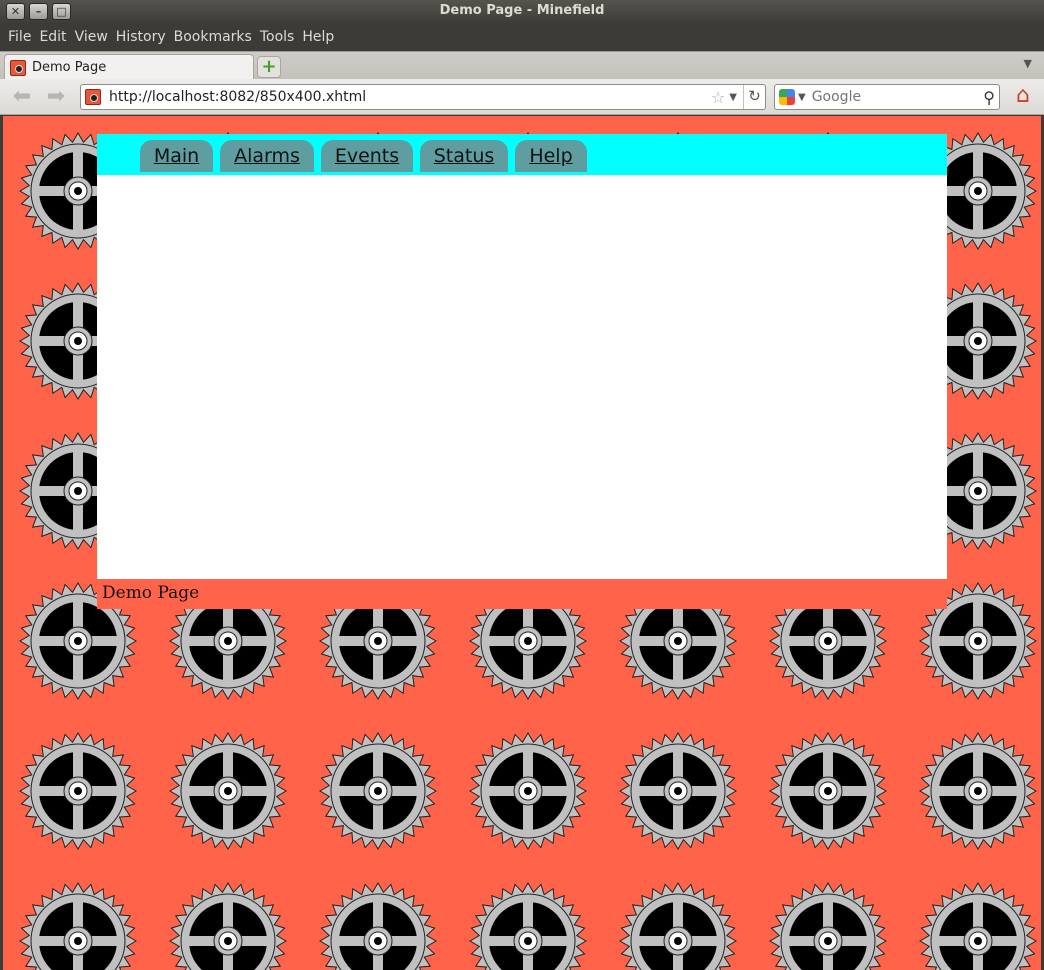 The width and height of the screenshot is (1044, 970). Describe the element at coordinates (19, 37) in the screenshot. I see `menu-file: File` at that location.